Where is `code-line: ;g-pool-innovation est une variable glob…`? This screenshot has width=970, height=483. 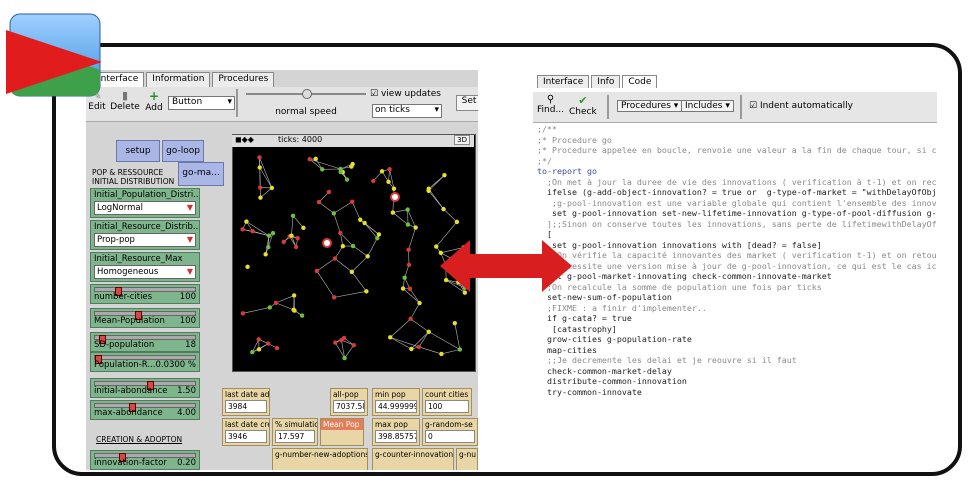
code-line: ;g-pool-innovation est une variable glob… is located at coordinates (737, 202).